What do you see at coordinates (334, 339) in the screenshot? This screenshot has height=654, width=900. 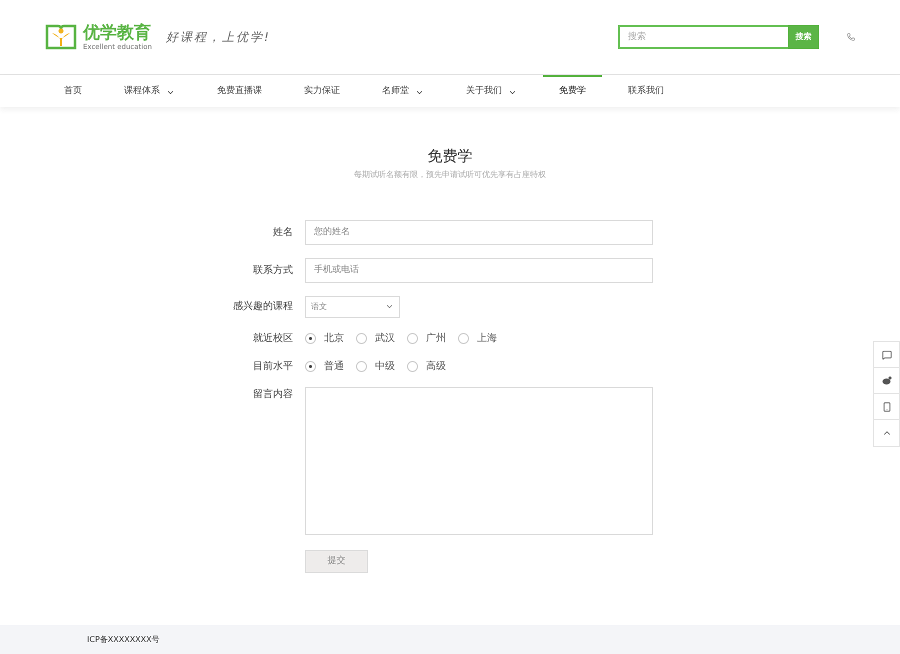 I see `radio-label: 北京` at bounding box center [334, 339].